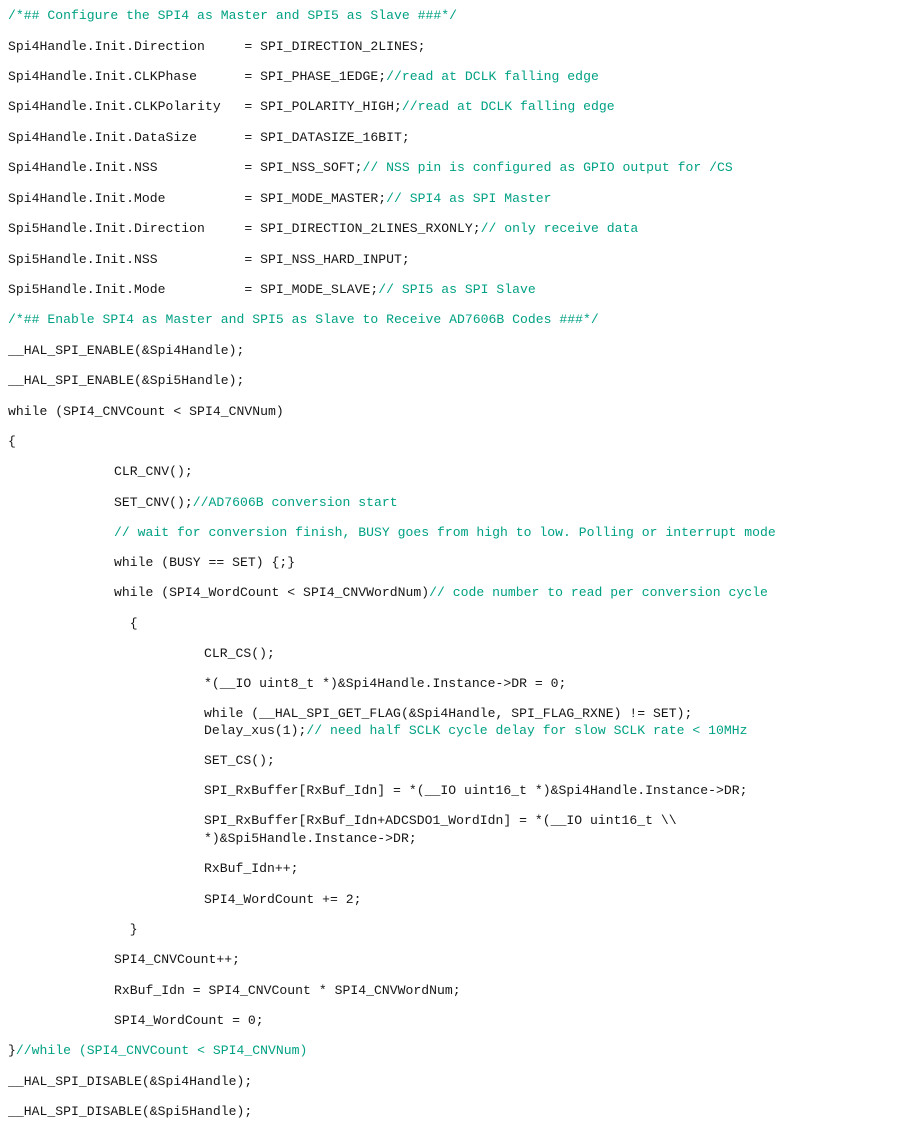 This screenshot has height=1131, width=900. What do you see at coordinates (450, 350) in the screenshot?
I see `code-line: __HAL_SPI_ENABLE(&Spi4Handle);` at bounding box center [450, 350].